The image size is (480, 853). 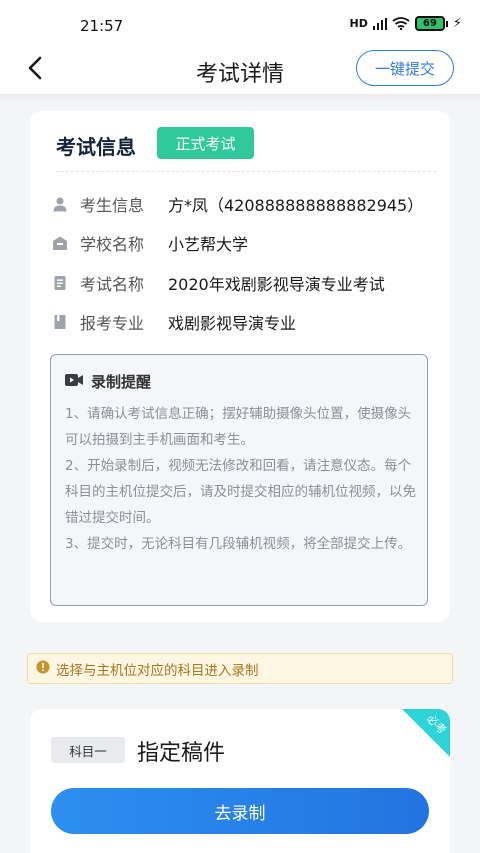 What do you see at coordinates (60, 283) in the screenshot?
I see `document-icon` at bounding box center [60, 283].